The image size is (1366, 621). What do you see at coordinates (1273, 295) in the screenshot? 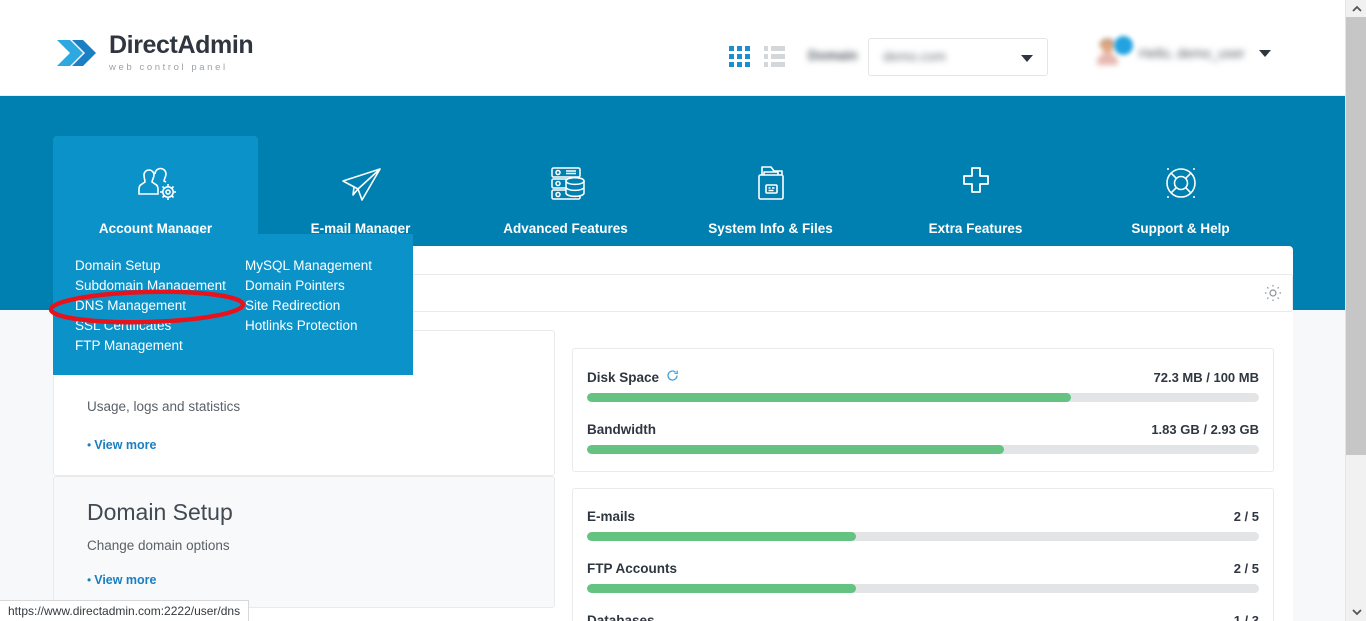
I see `gear-icon` at bounding box center [1273, 295].